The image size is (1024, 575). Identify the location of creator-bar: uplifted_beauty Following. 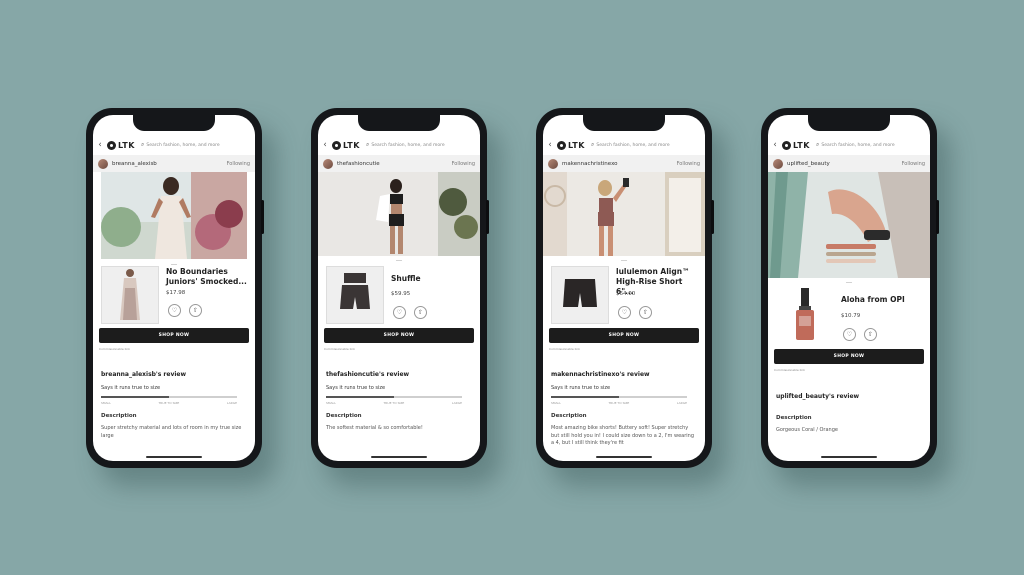
(849, 163).